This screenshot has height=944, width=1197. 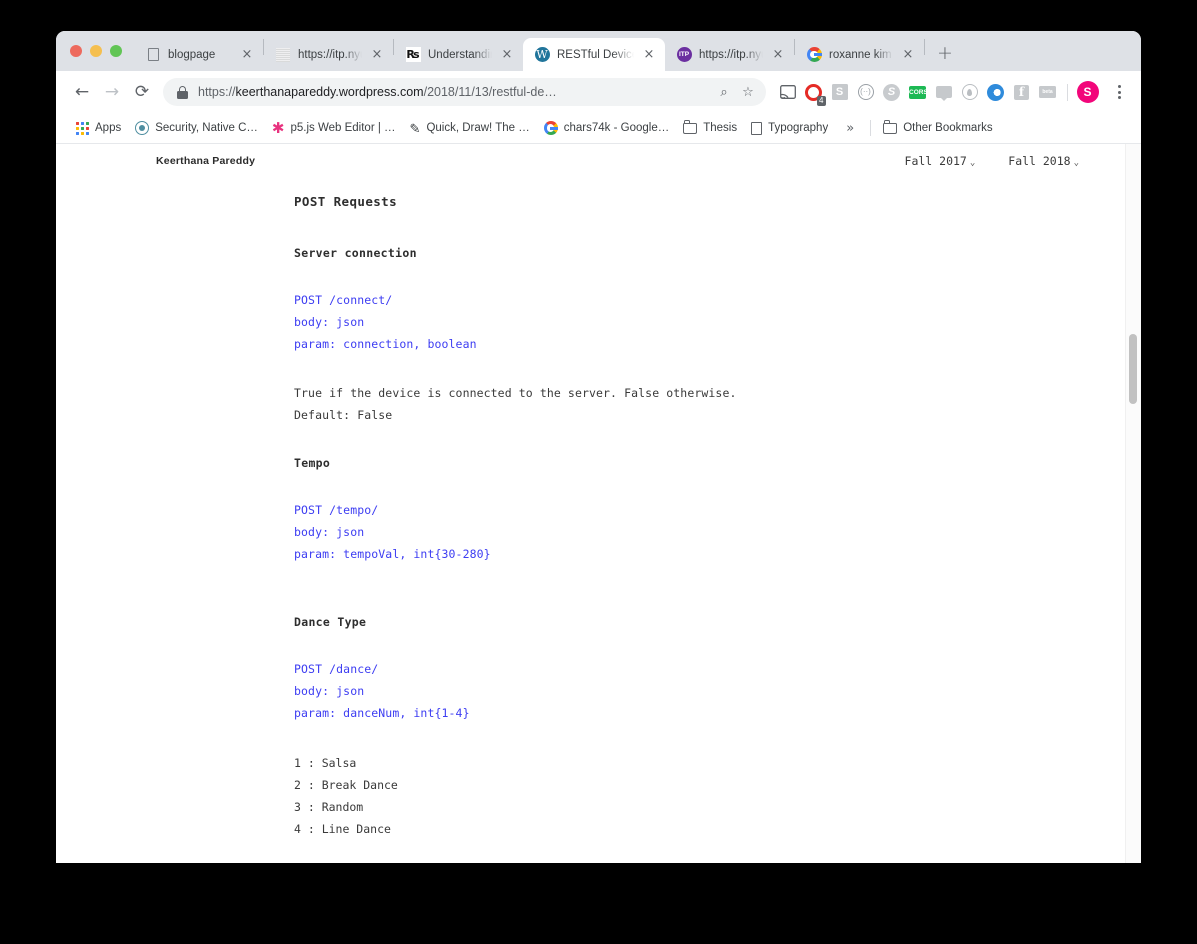 I want to click on s-extension-icon: S, so click(x=839, y=92).